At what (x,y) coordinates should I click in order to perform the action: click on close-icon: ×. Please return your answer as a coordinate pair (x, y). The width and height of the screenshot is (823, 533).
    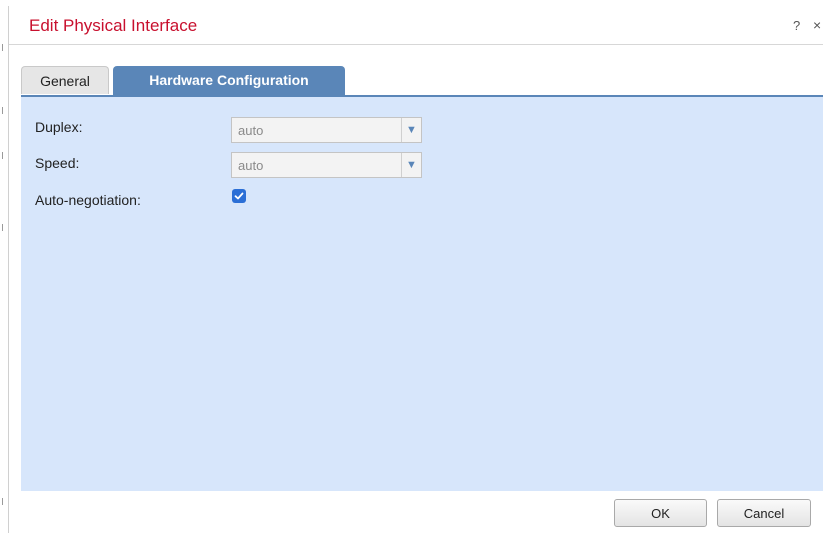
    Looking at the image, I should click on (817, 25).